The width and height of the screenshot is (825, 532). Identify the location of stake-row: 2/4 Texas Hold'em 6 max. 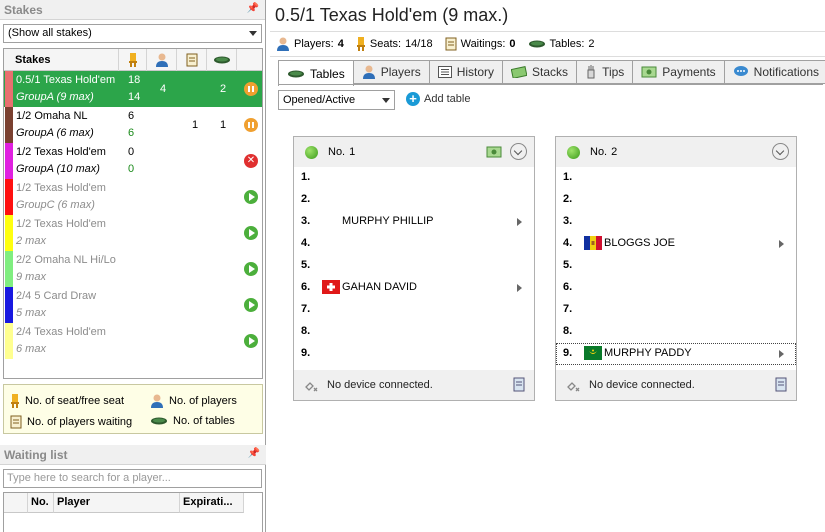
(133, 341).